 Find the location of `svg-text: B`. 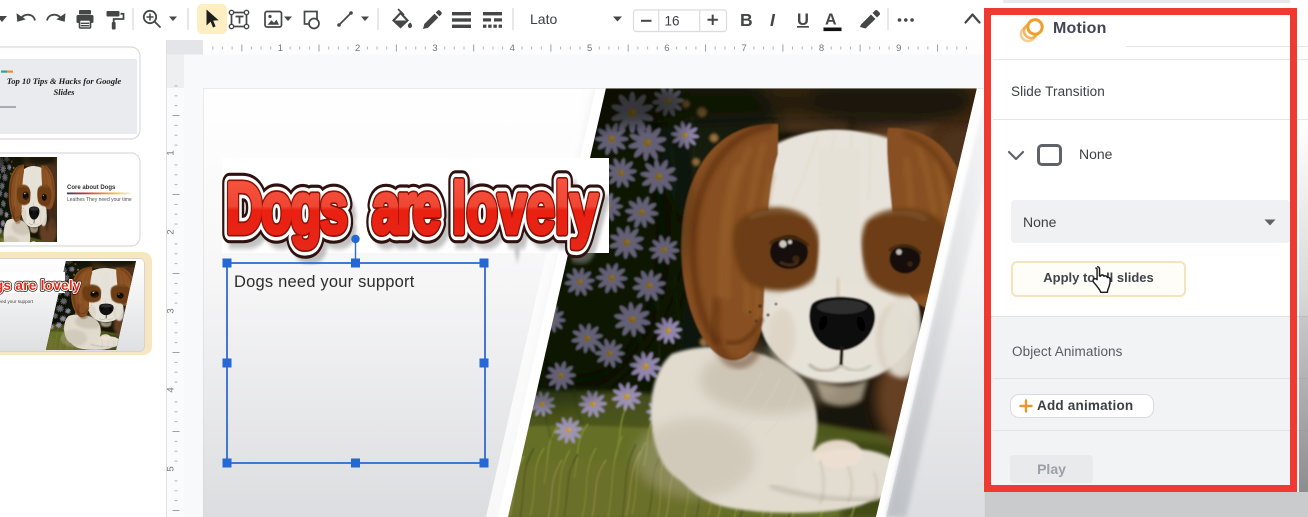

svg-text: B is located at coordinates (746, 20).